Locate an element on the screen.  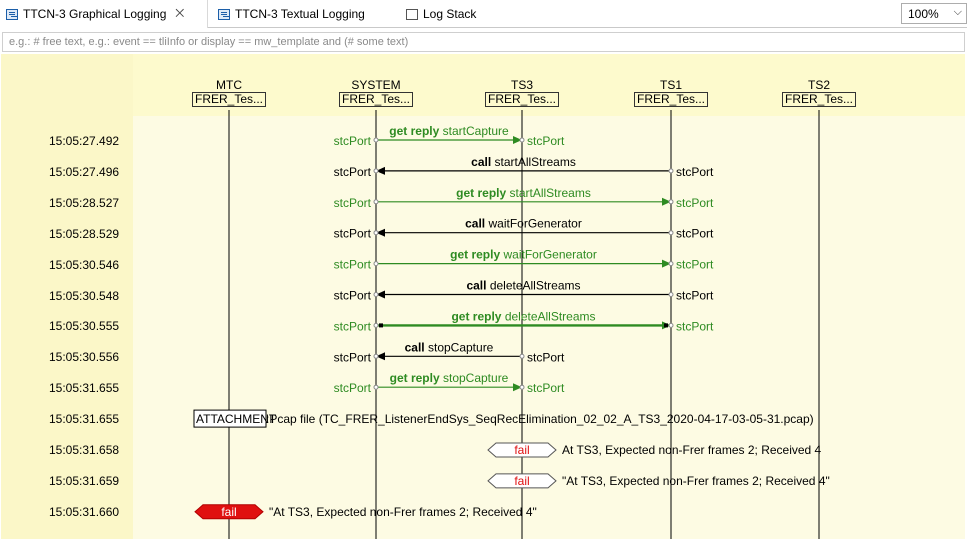
tab-label: Log Stack is located at coordinates (450, 14).